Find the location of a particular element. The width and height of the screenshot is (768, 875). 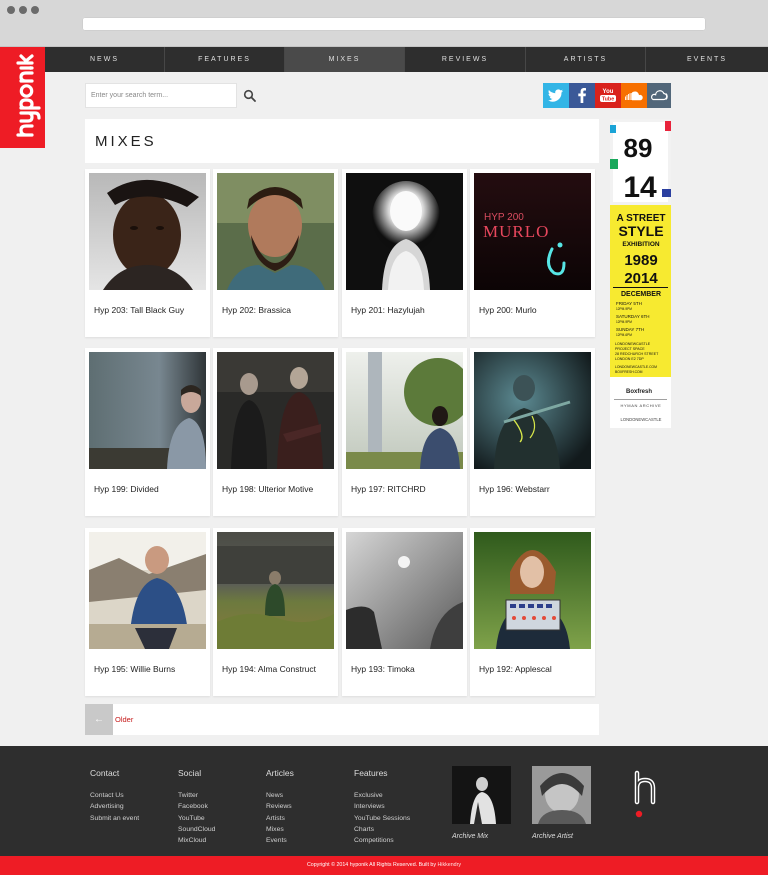

mix-card: Hyp 198: Ulterior Motive is located at coordinates (275, 432).